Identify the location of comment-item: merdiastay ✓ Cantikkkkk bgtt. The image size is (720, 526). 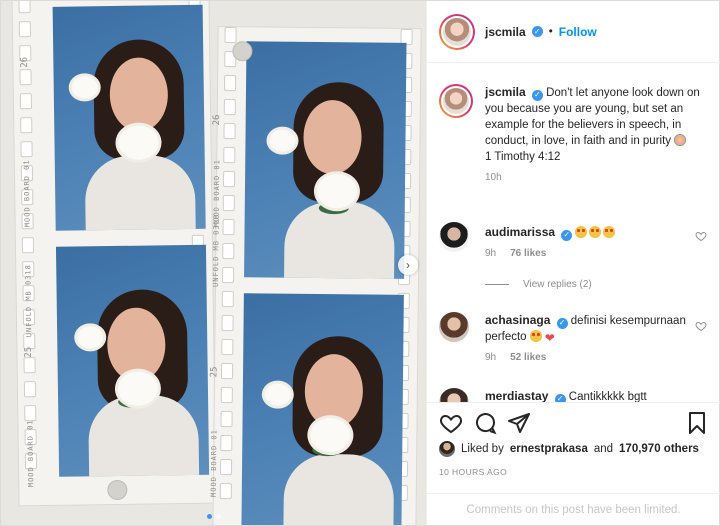
(575, 395).